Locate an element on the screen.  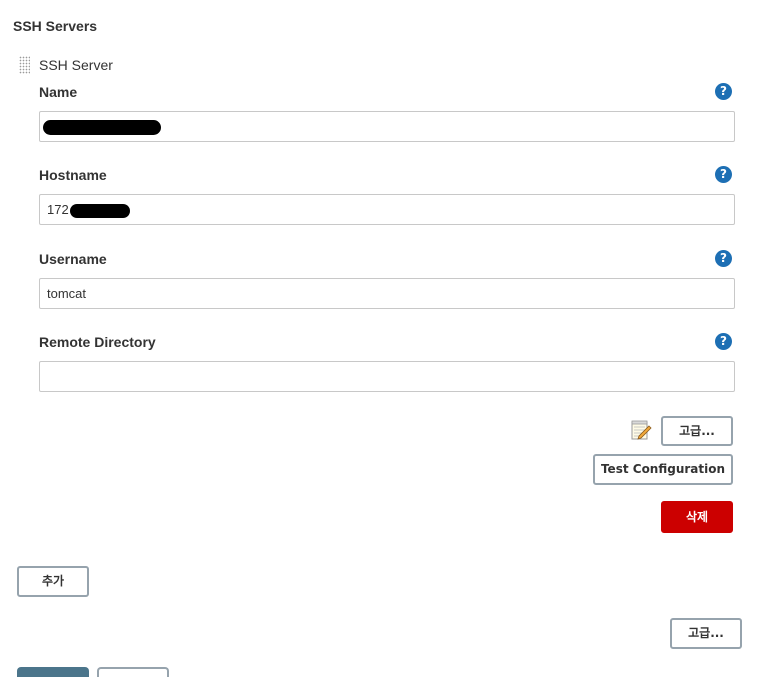
ssh-server-label: SSH Server is located at coordinates (76, 65).